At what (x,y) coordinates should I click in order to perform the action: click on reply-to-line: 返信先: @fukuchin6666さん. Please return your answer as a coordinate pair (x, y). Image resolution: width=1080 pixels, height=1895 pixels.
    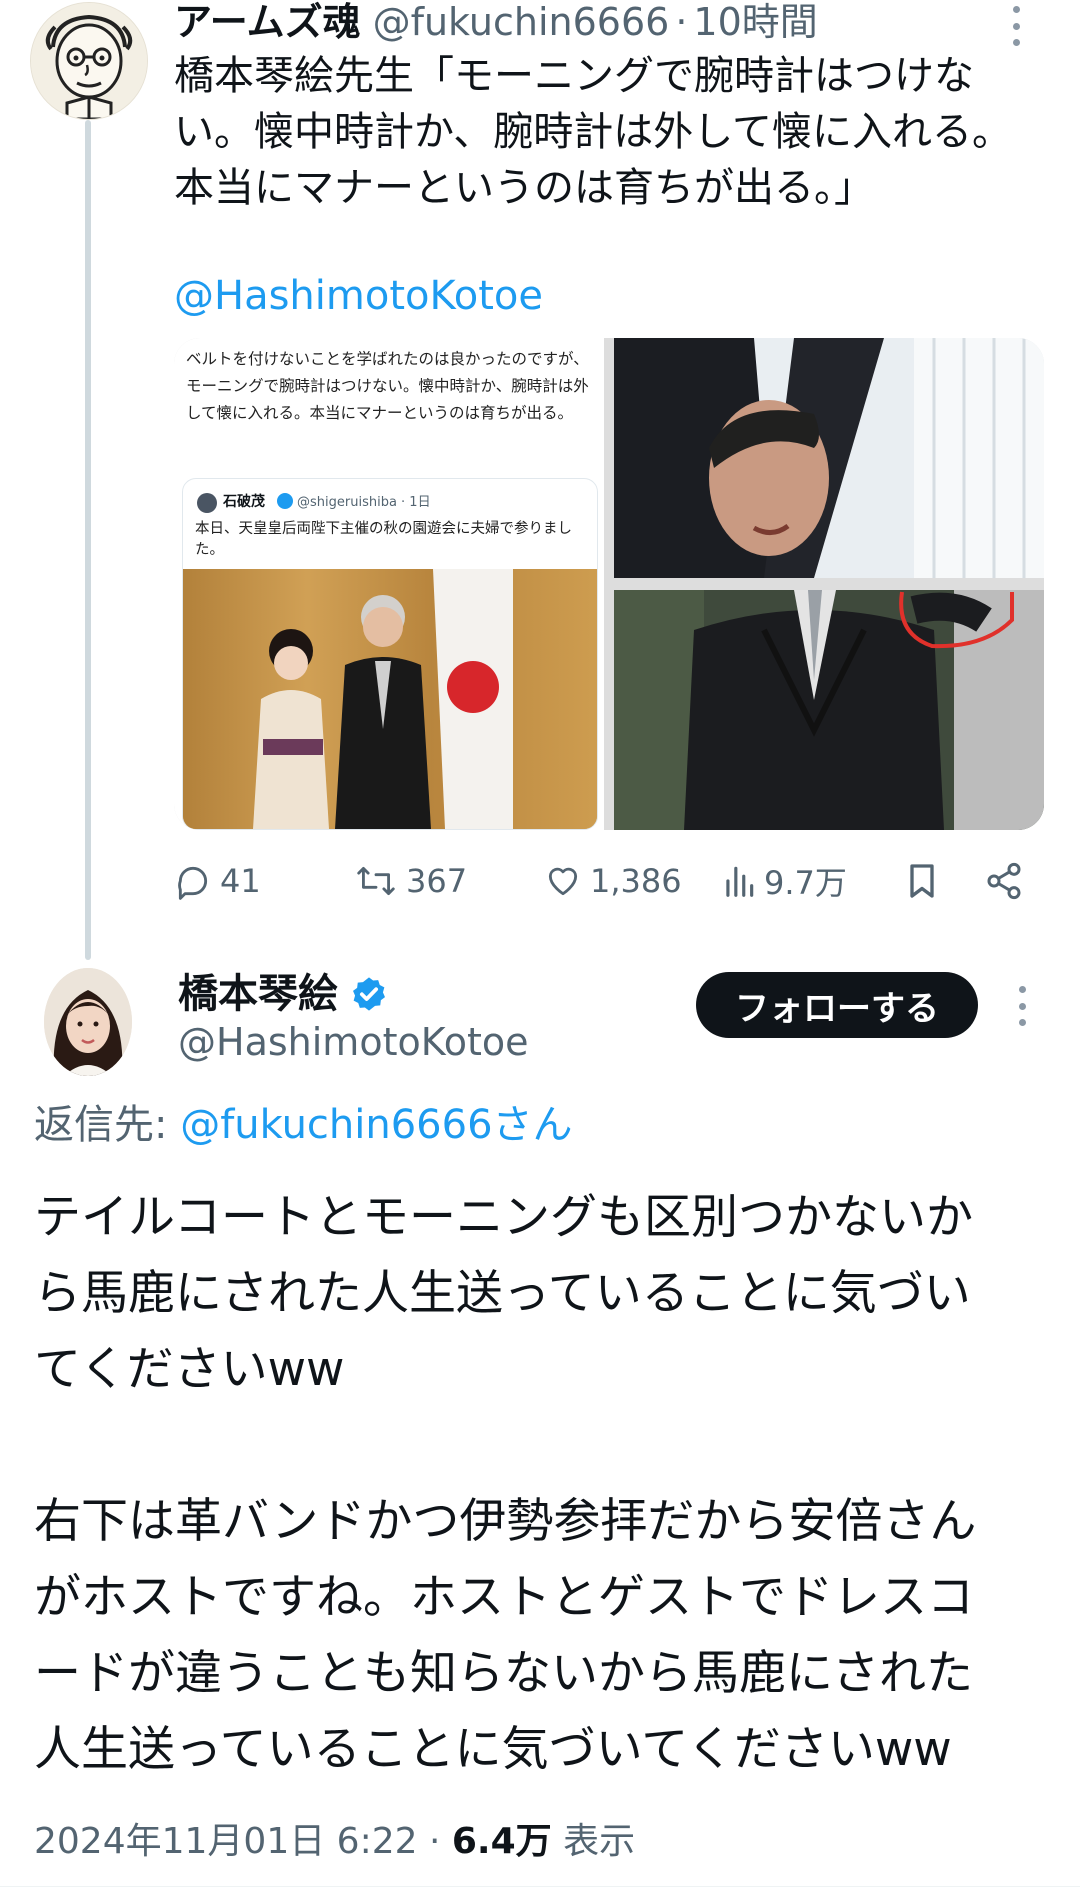
    Looking at the image, I should click on (303, 1125).